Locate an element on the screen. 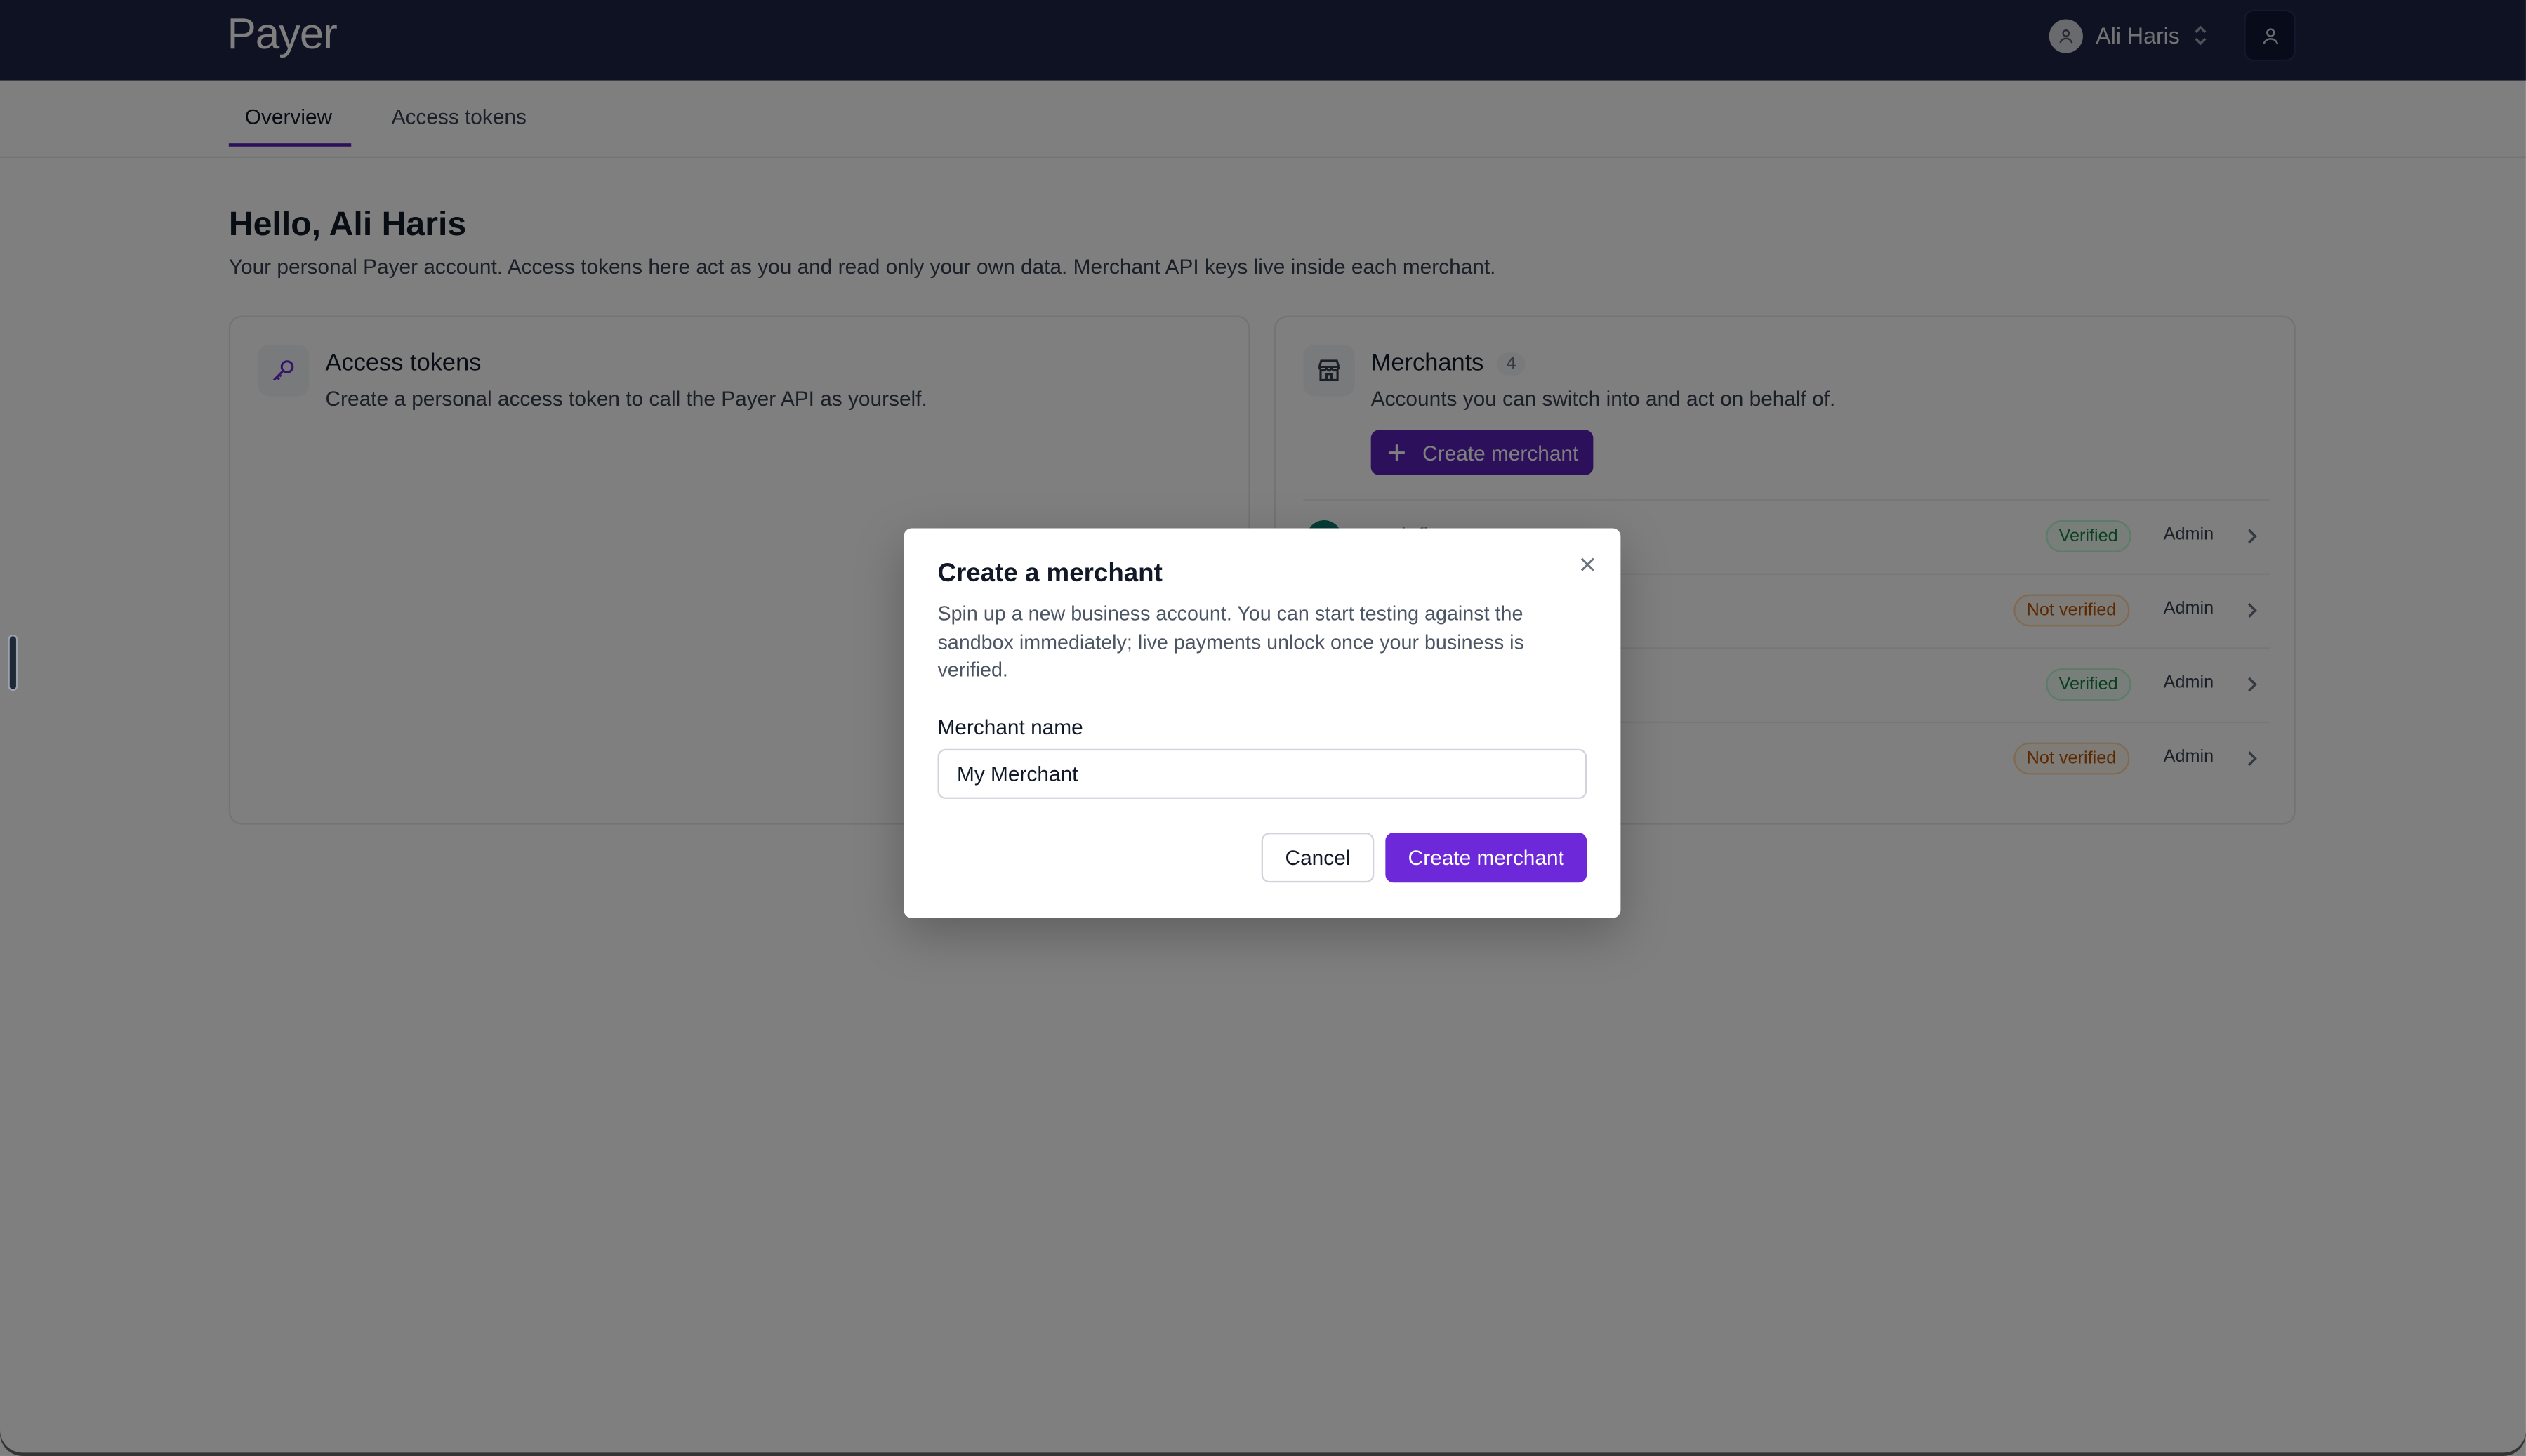  create-merchant-submit-button: Create merchant is located at coordinates (1486, 858).